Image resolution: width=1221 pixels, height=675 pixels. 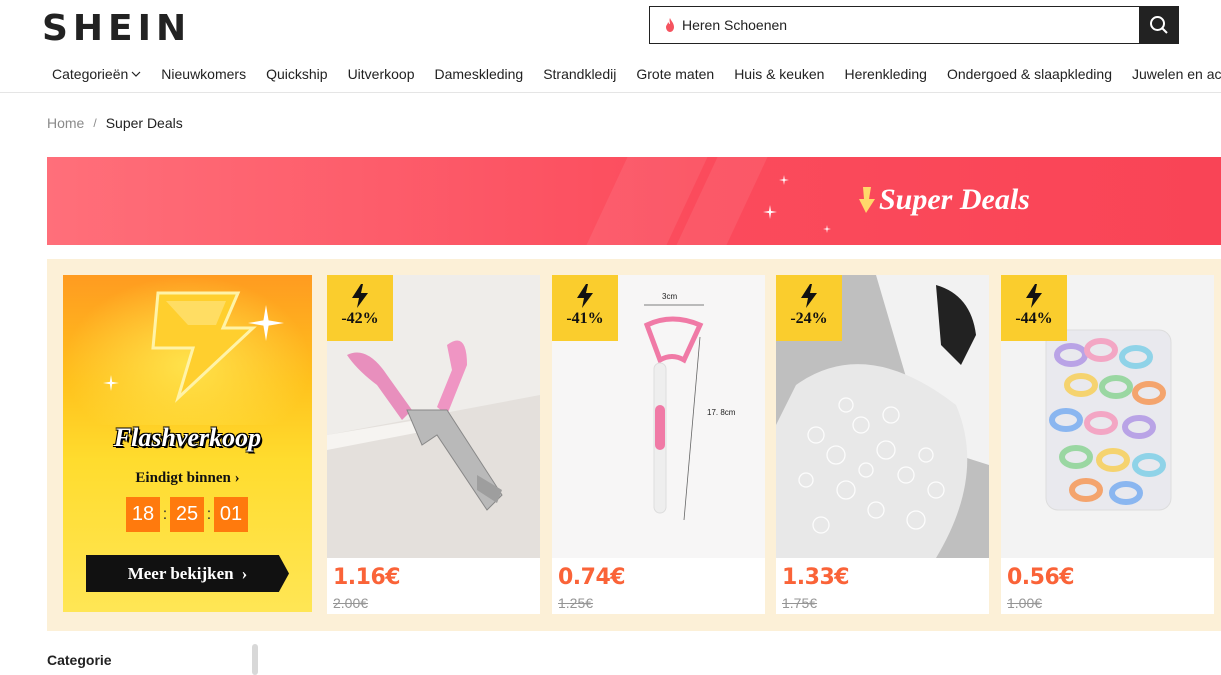 I want to click on nav-item-ondergoed: Ondergoed & slaapkleding, so click(x=1029, y=74).